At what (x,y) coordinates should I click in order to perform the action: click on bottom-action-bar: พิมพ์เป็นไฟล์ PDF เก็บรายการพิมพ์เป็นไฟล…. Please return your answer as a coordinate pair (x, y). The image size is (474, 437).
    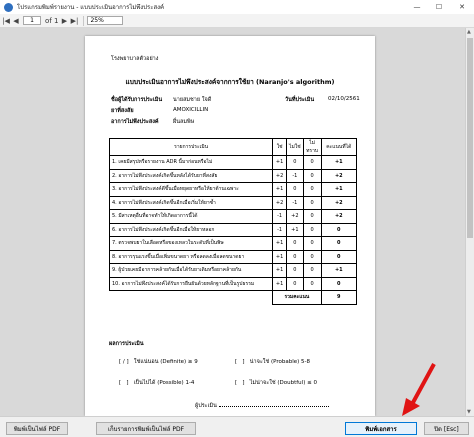
    Looking at the image, I should click on (237, 426).